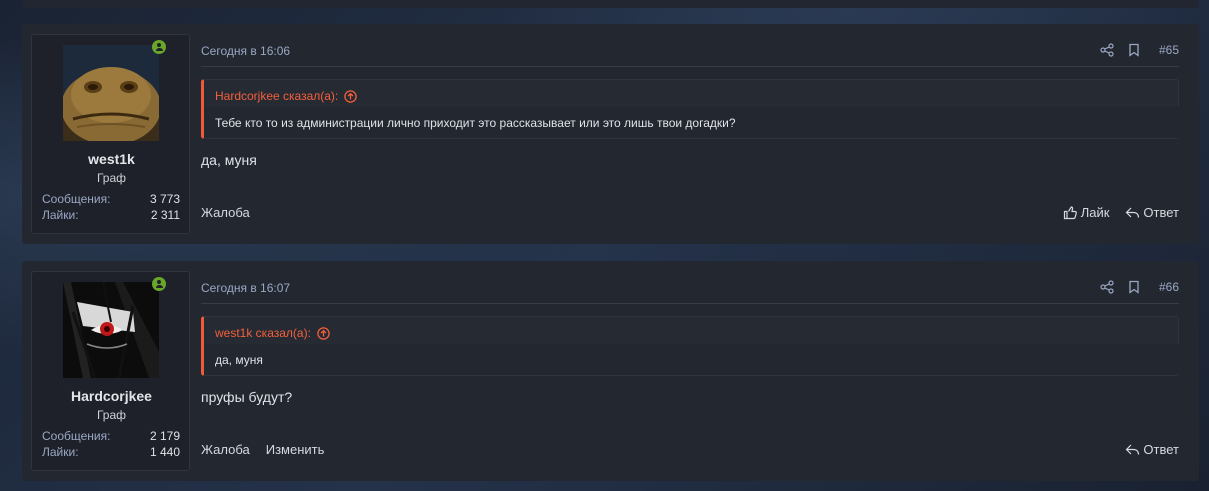 The image size is (1209, 491). What do you see at coordinates (277, 96) in the screenshot?
I see `quote-author: Hardcorjkee сказал(а):` at bounding box center [277, 96].